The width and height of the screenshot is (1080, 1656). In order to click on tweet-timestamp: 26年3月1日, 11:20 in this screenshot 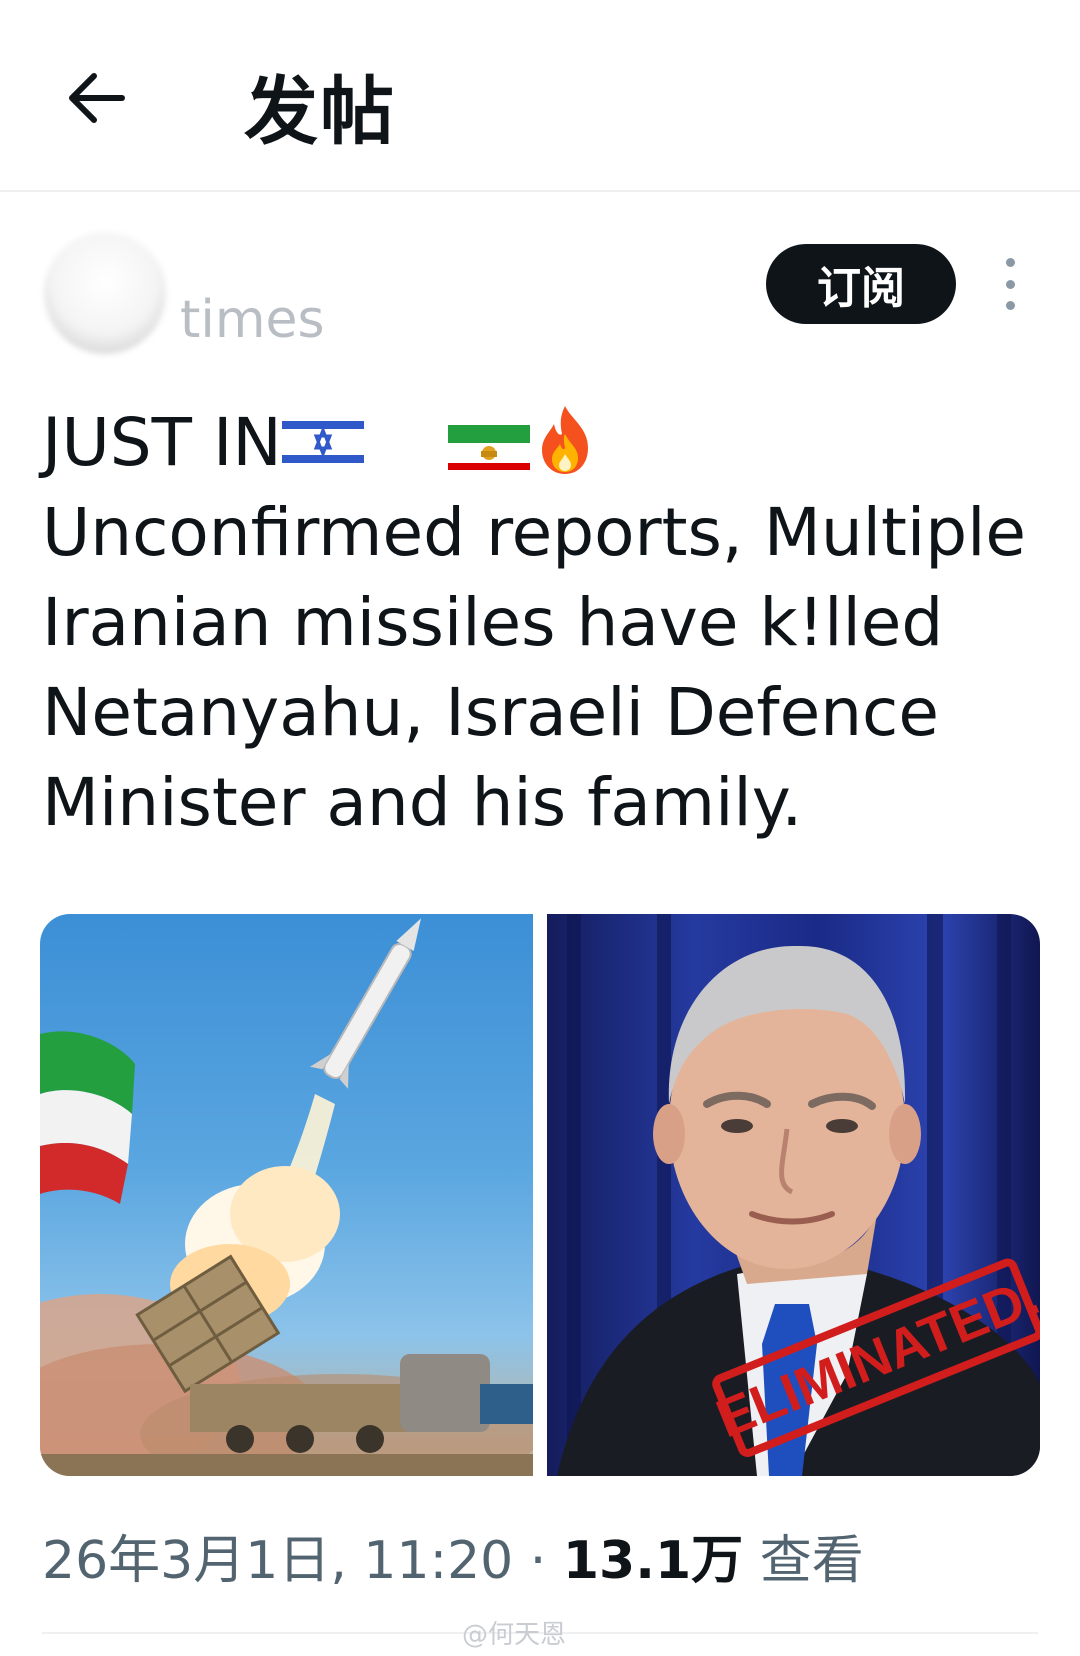, I will do `click(277, 1561)`.